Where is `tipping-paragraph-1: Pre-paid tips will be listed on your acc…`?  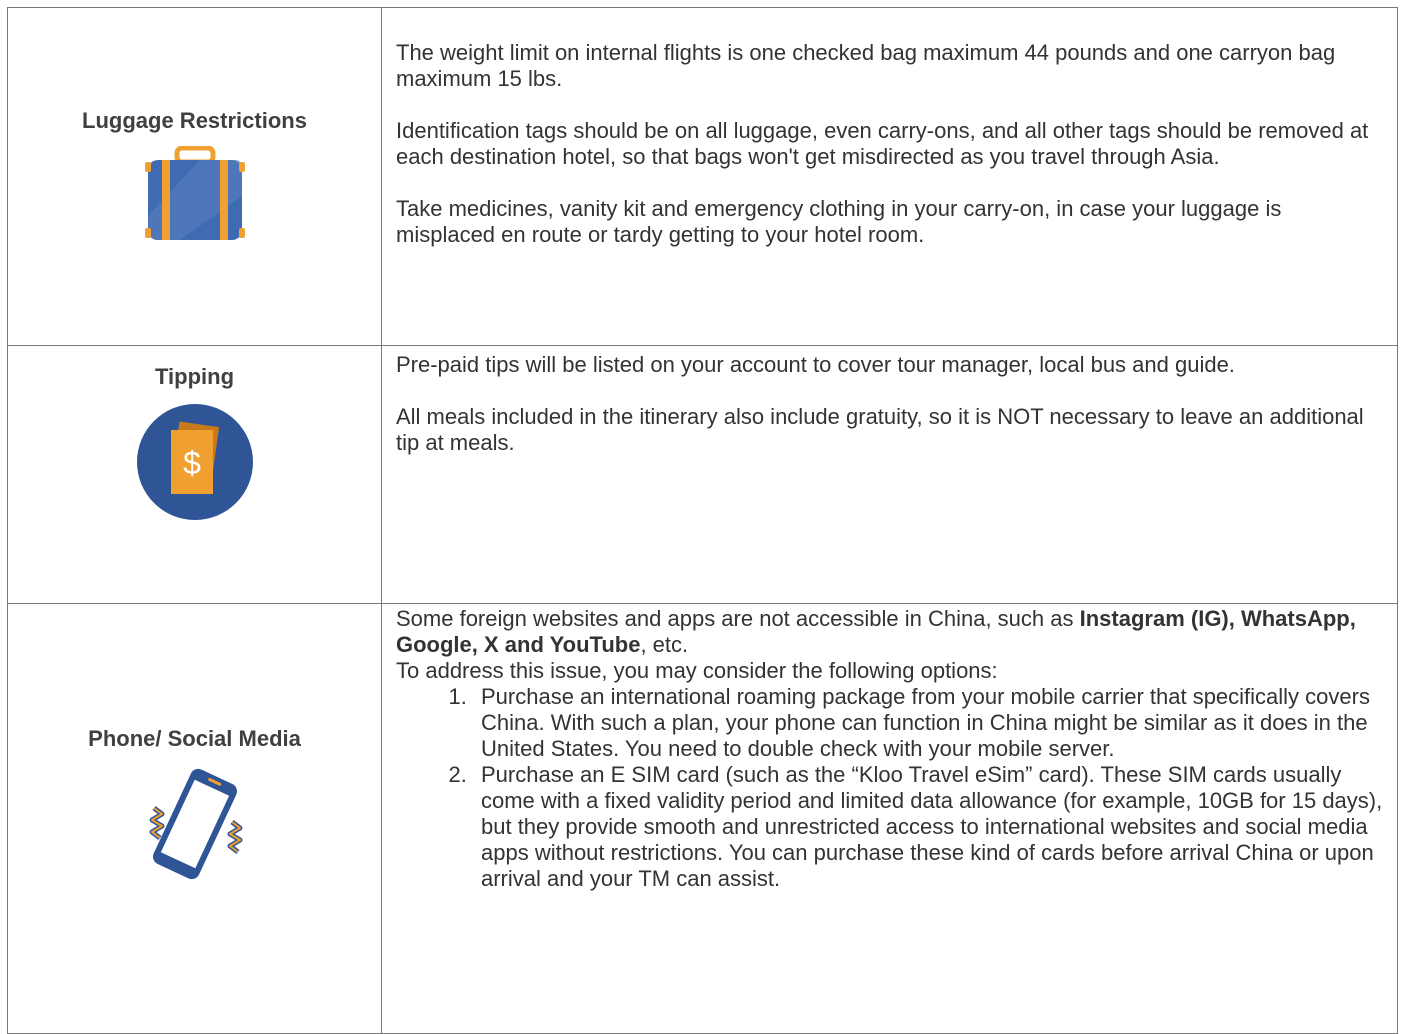
tipping-paragraph-1: Pre-paid tips will be listed on your acc… is located at coordinates (815, 364).